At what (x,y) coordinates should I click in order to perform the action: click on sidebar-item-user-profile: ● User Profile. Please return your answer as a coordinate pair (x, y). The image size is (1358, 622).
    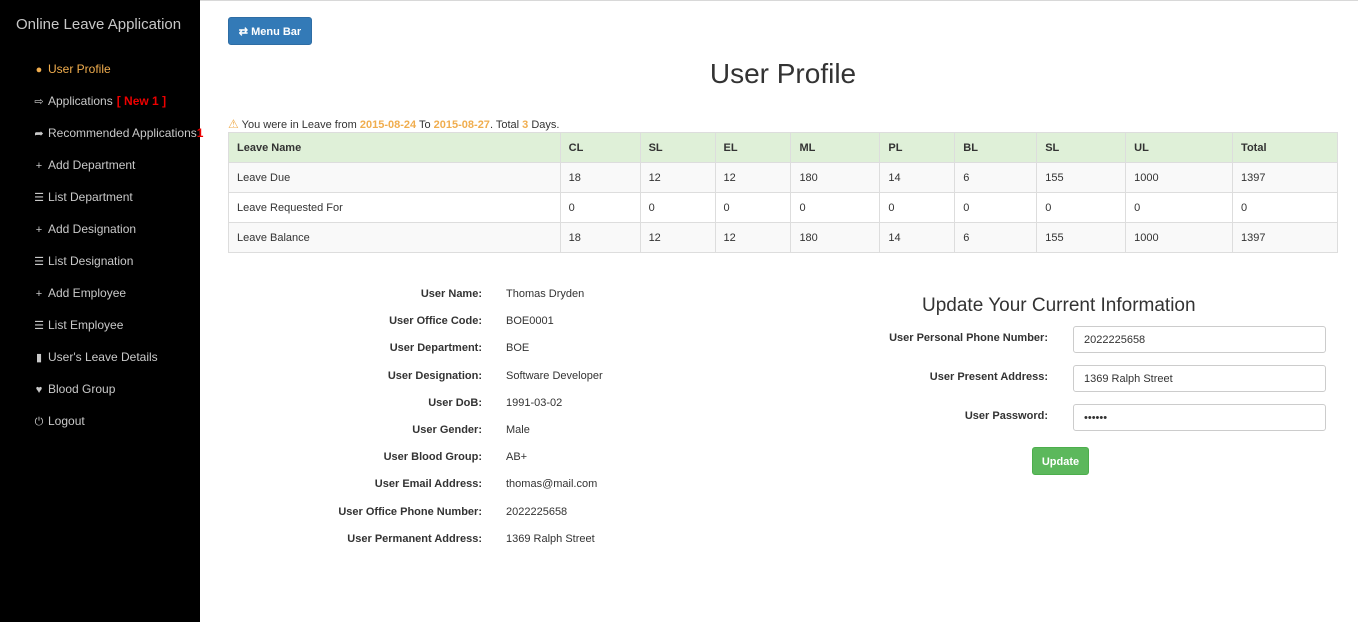
    Looking at the image, I should click on (100, 69).